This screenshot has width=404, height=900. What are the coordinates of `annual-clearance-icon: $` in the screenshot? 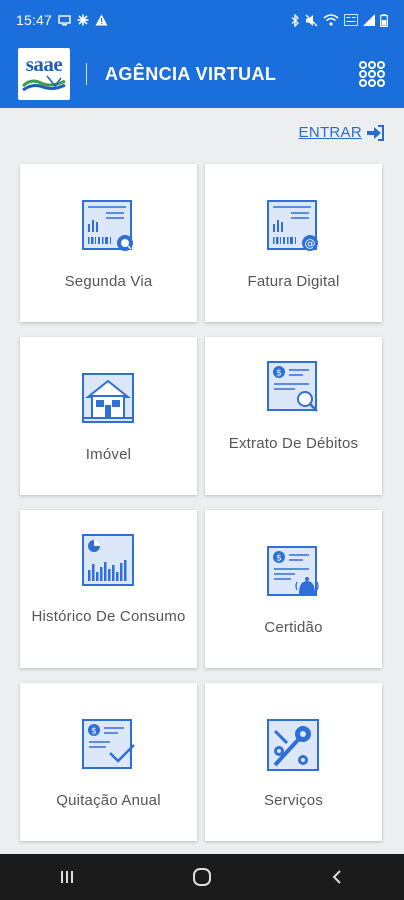 It's located at (108, 744).